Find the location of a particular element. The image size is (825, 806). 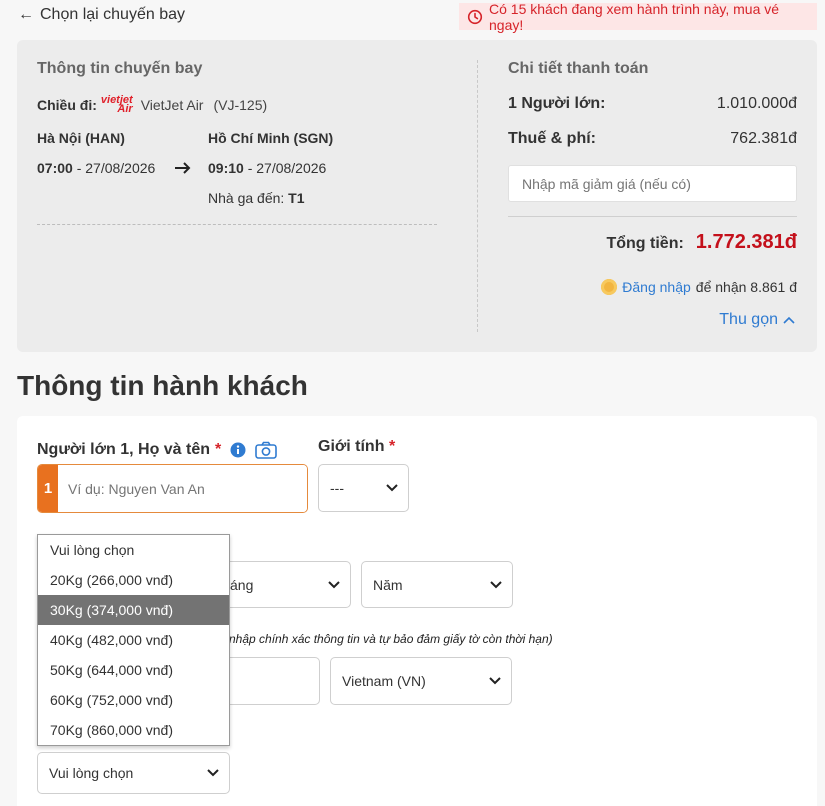

promo-code-input is located at coordinates (652, 183).